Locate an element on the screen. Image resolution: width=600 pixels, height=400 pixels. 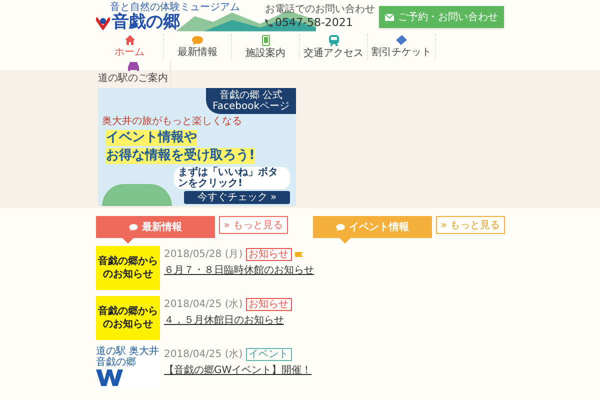
nav-item: 施設案内 is located at coordinates (266, 47).